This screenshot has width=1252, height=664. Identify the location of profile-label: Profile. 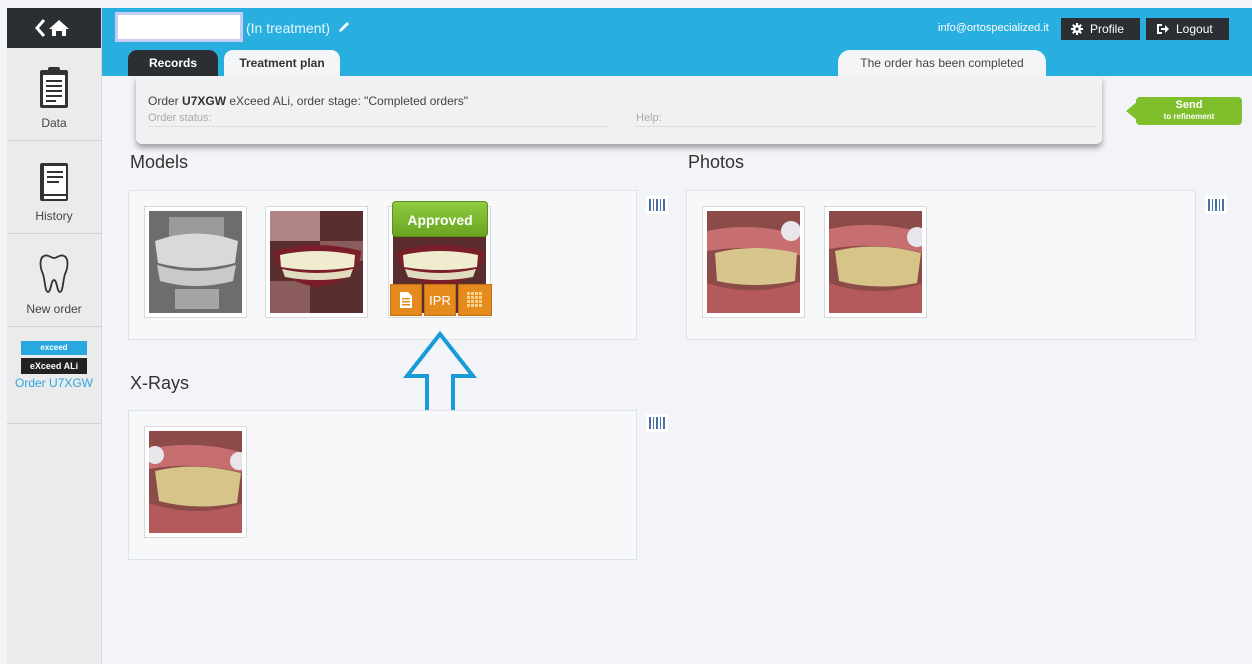
(1107, 29).